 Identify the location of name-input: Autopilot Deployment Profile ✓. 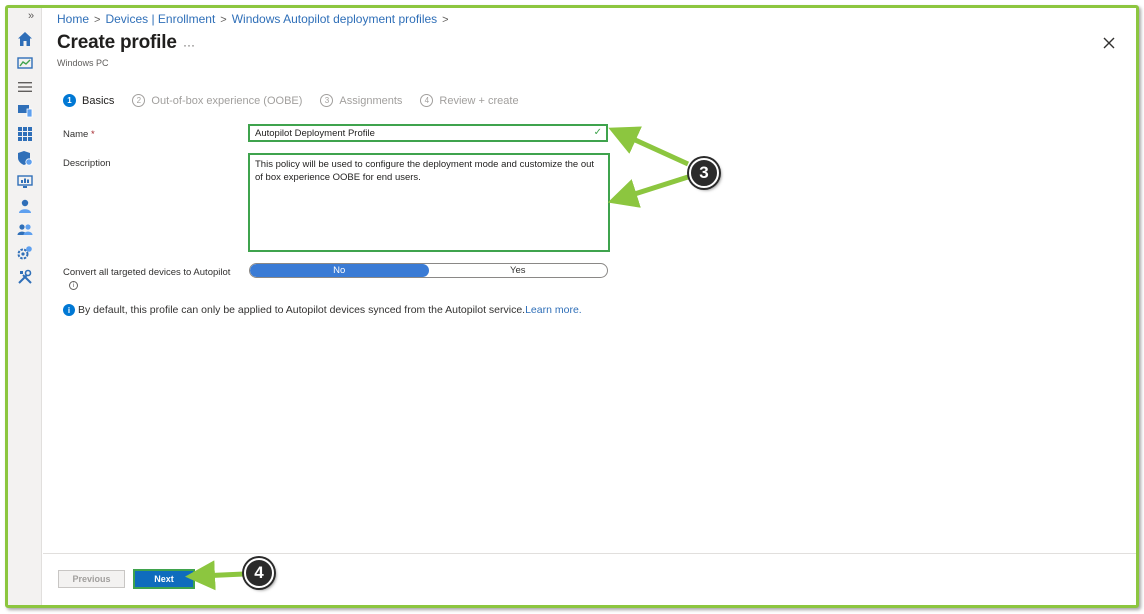
(428, 133).